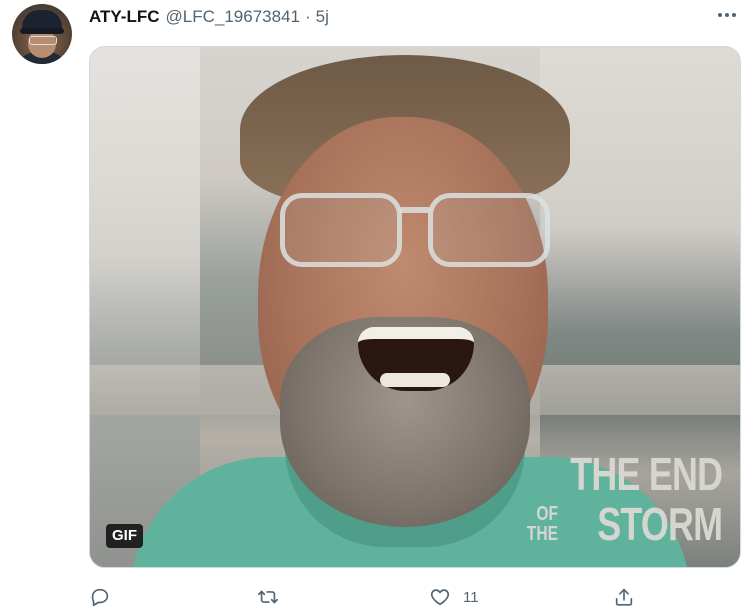 The height and width of the screenshot is (614, 750). I want to click on share-icon, so click(624, 597).